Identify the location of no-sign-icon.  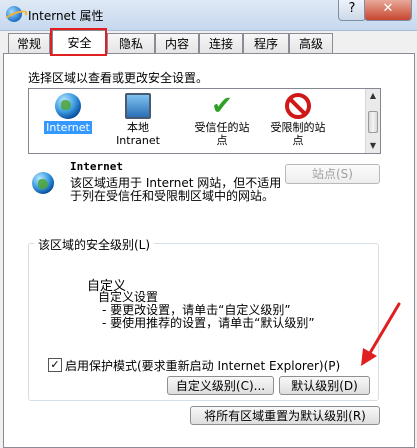
(298, 106).